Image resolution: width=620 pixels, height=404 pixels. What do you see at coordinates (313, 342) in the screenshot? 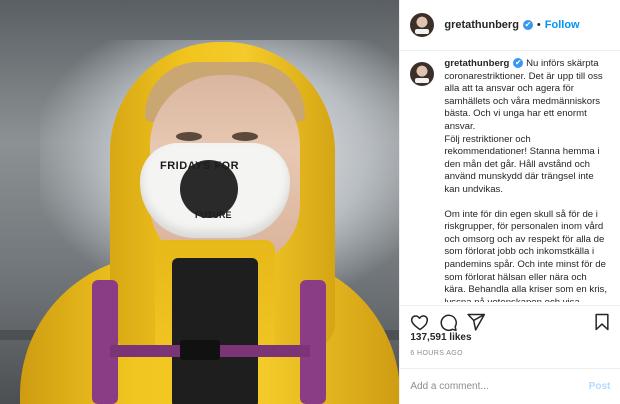
I see `backpack-strap-right` at bounding box center [313, 342].